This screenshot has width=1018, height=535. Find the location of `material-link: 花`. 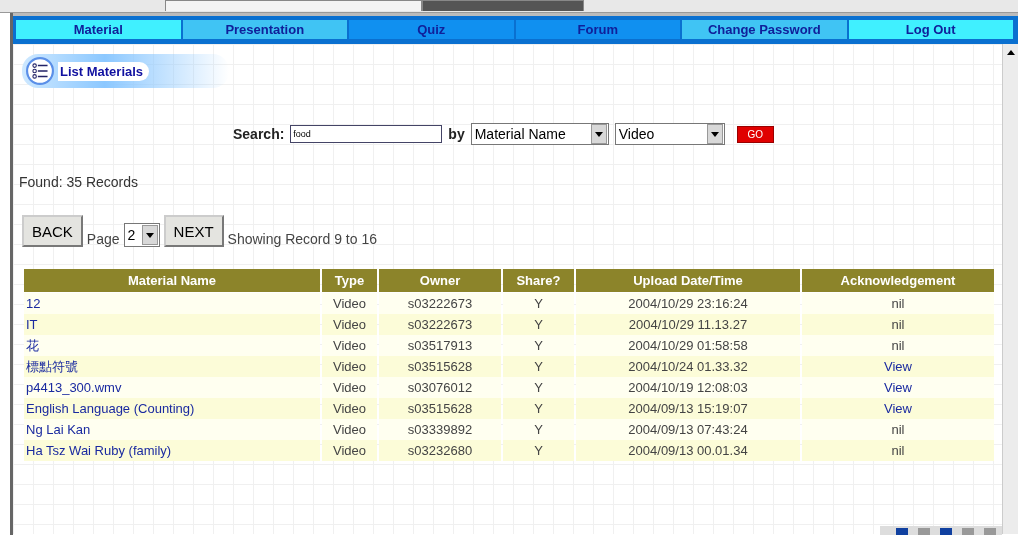

material-link: 花 is located at coordinates (172, 345).